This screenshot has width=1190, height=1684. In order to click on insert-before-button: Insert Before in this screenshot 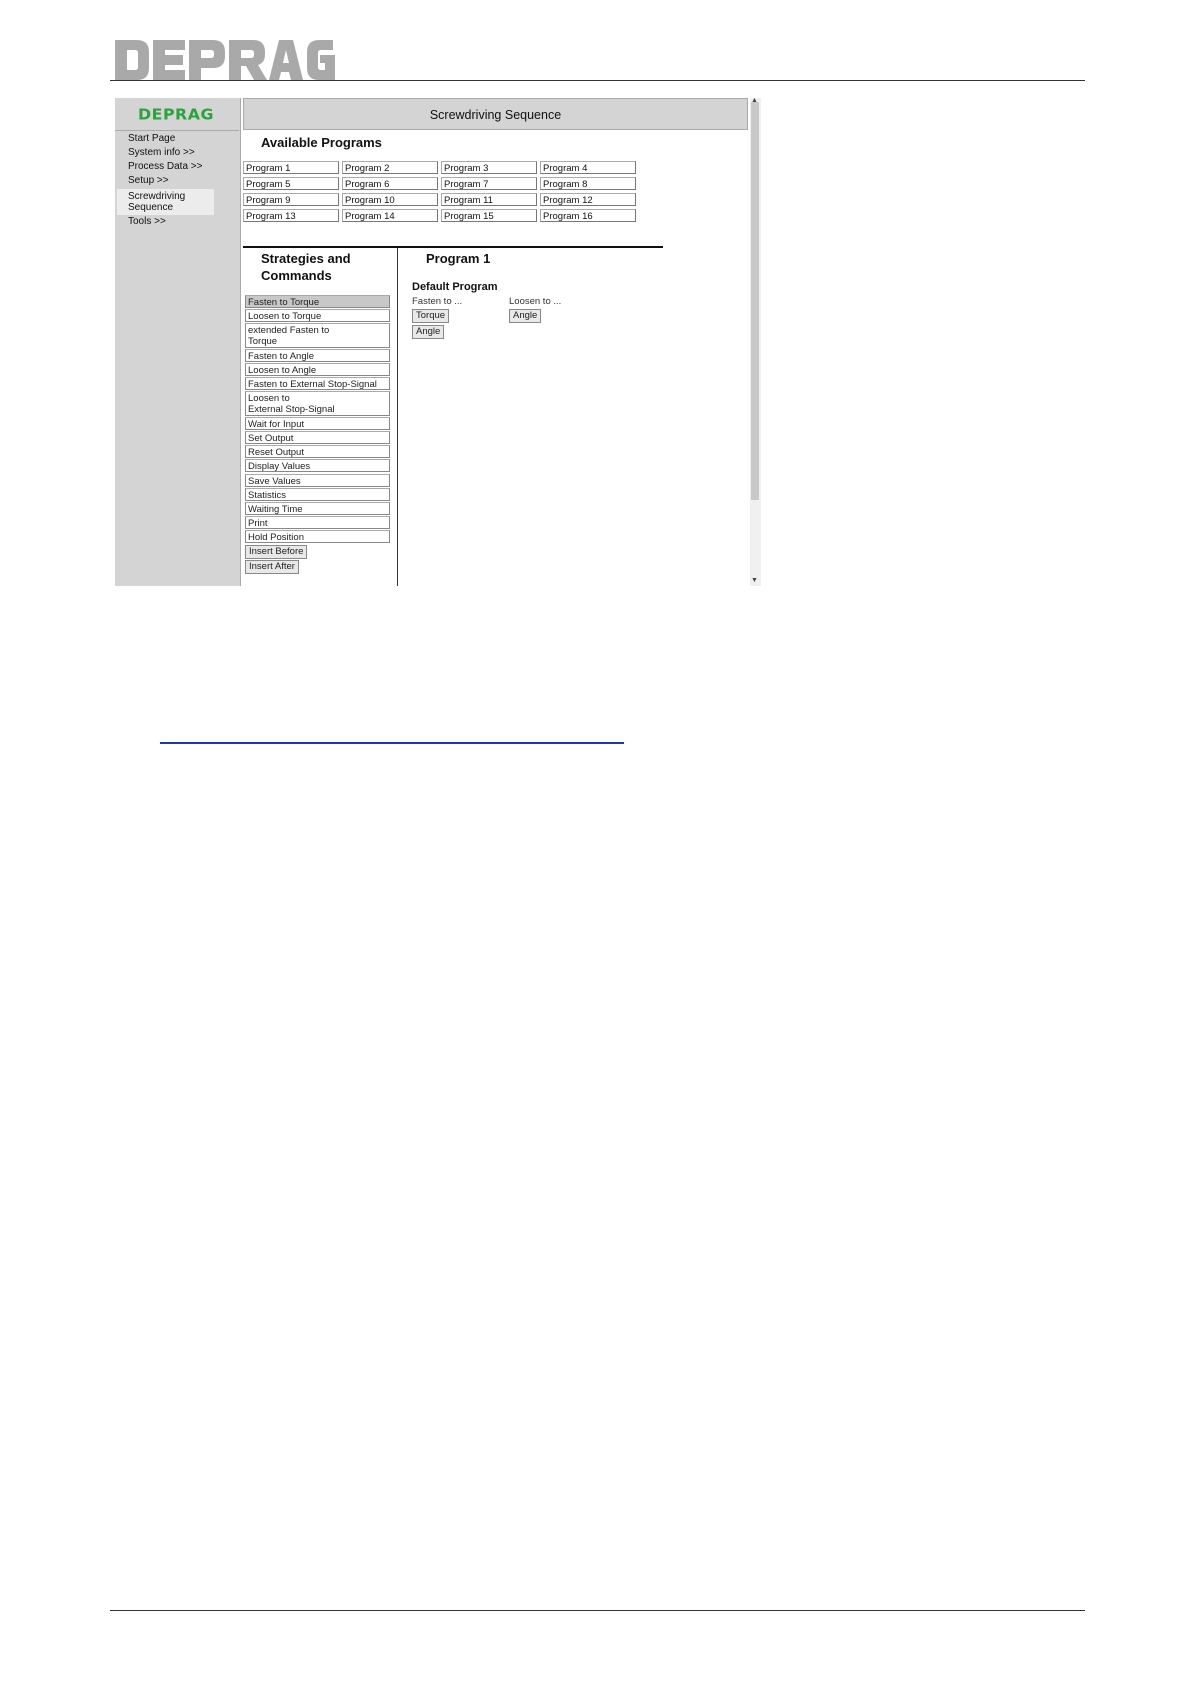, I will do `click(276, 552)`.